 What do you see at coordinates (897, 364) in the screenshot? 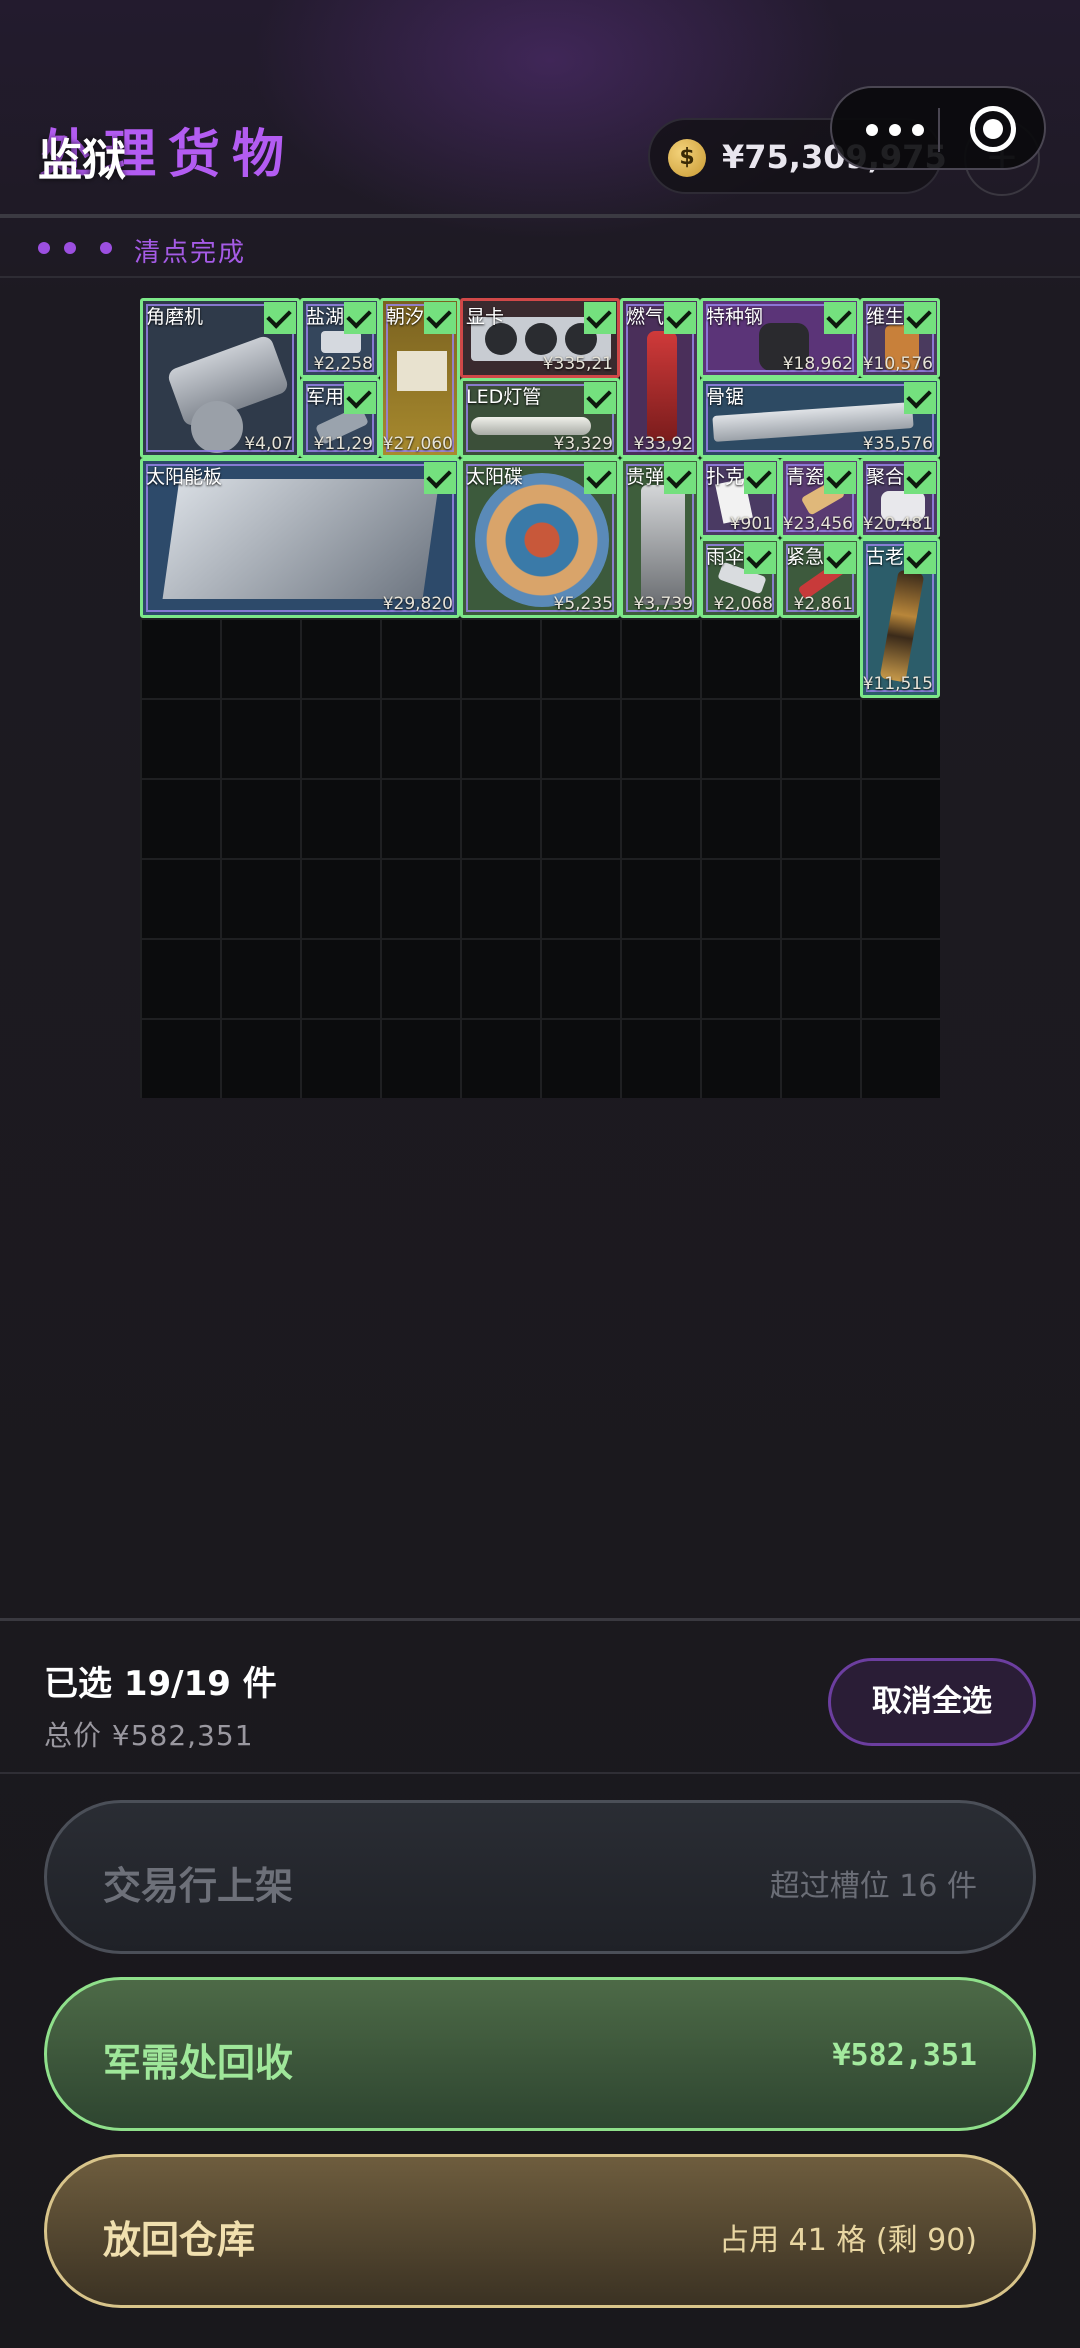
I see `item-price: ¥10,576` at bounding box center [897, 364].